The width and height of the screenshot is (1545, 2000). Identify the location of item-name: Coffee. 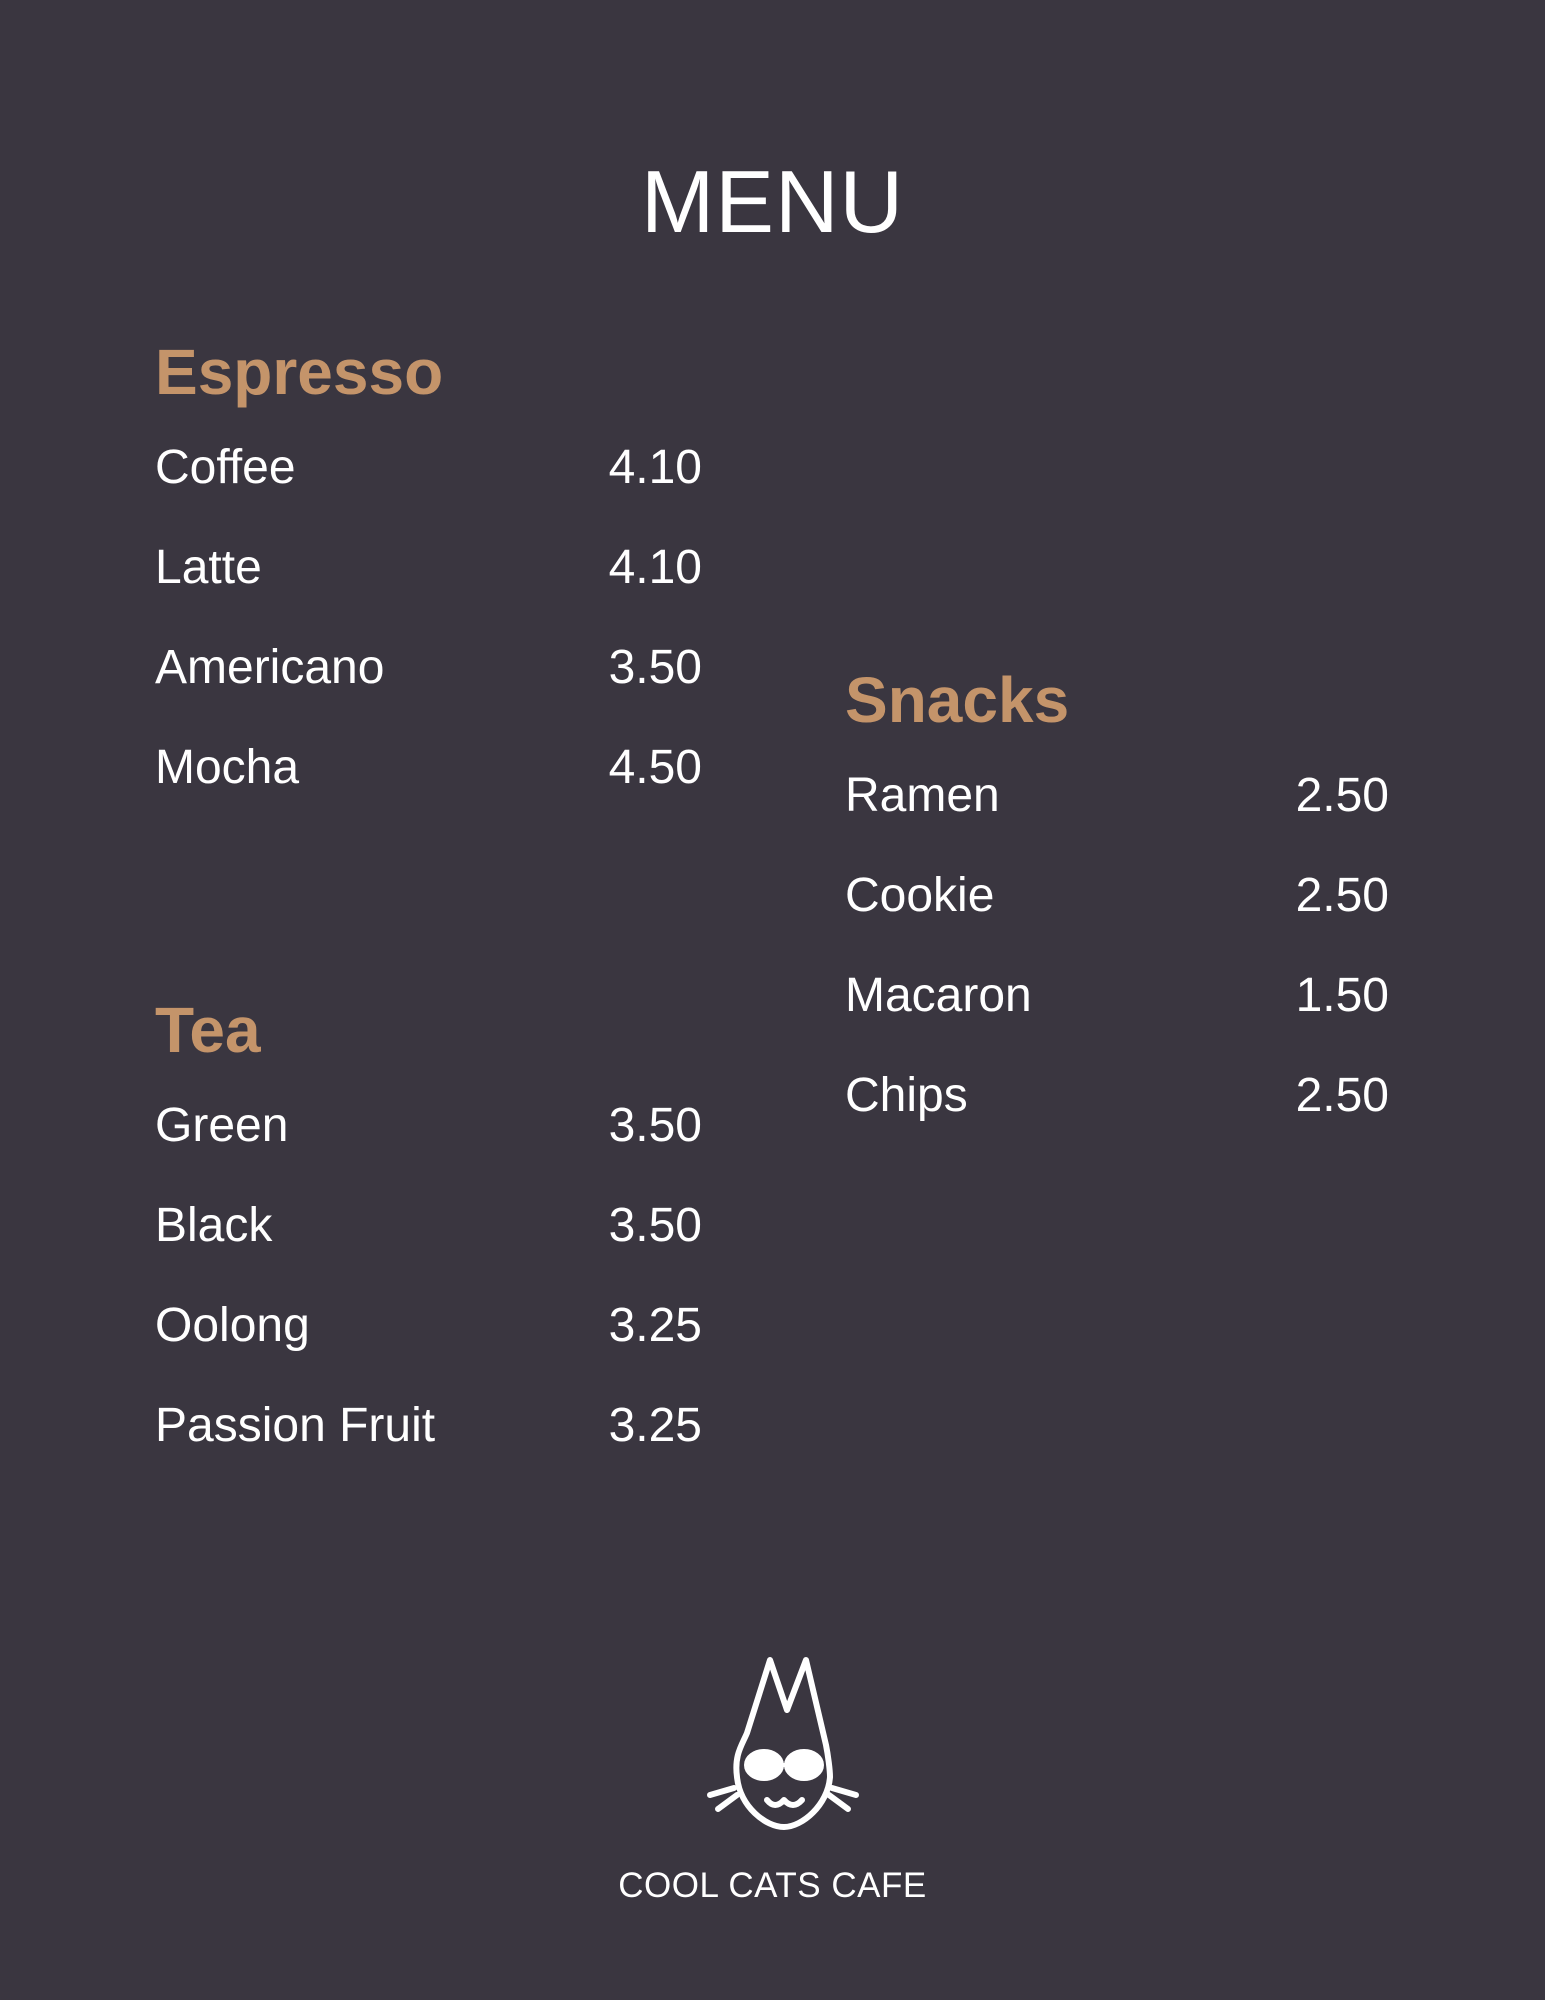
(225, 467).